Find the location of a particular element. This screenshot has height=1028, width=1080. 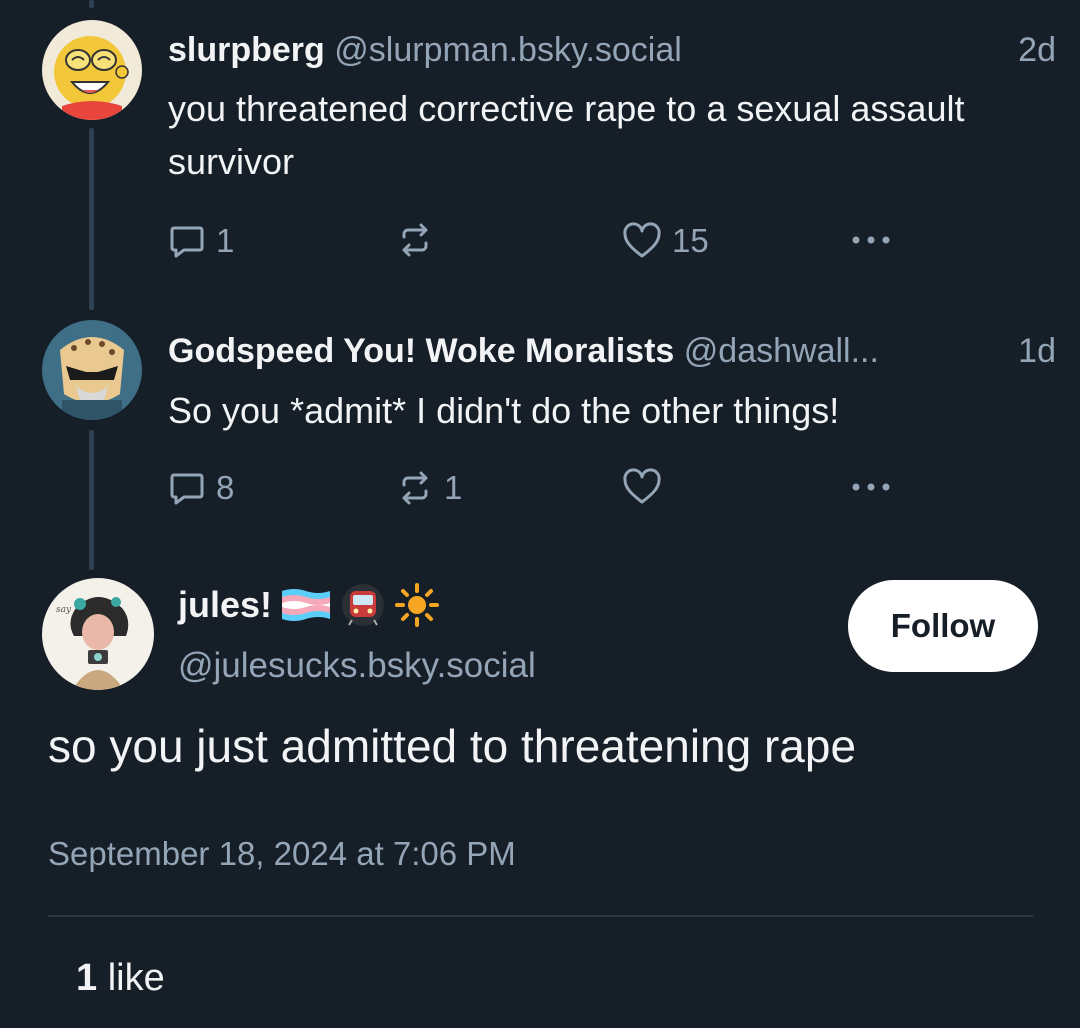

likes-summary: 1 like is located at coordinates (120, 978).